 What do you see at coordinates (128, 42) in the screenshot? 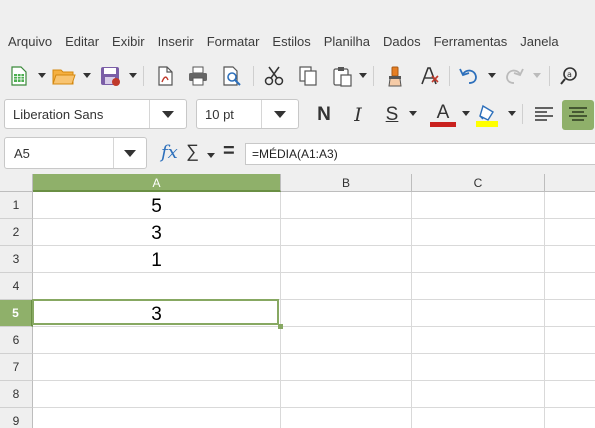
I see `menu-exibir: Exibir` at bounding box center [128, 42].